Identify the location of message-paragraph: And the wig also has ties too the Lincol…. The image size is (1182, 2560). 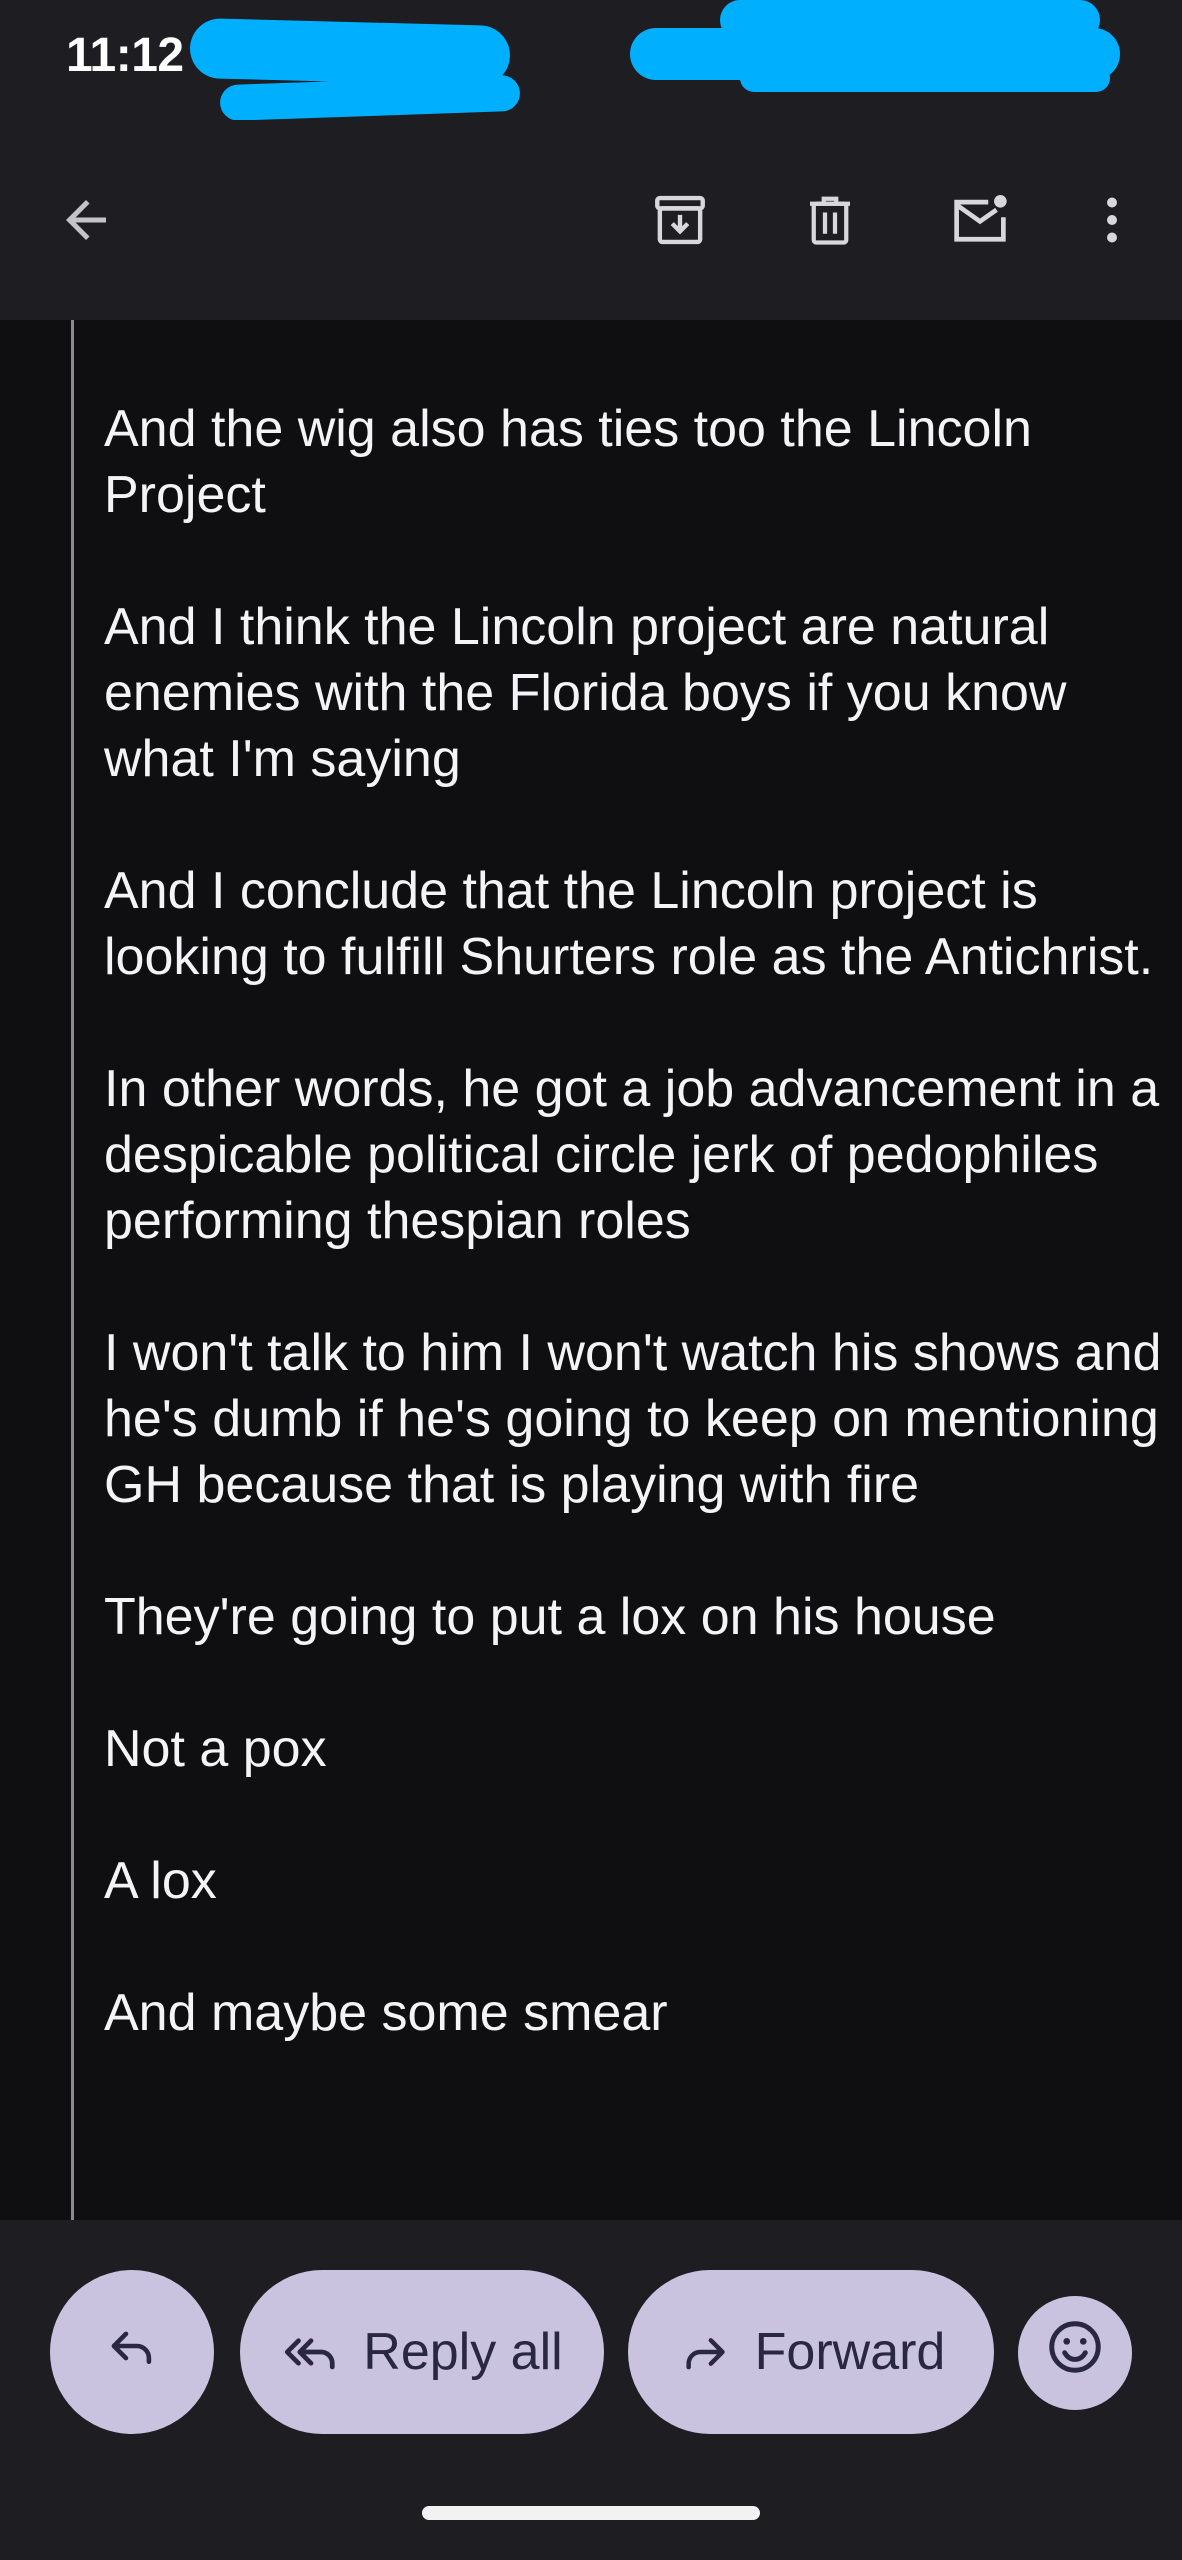
(568, 462).